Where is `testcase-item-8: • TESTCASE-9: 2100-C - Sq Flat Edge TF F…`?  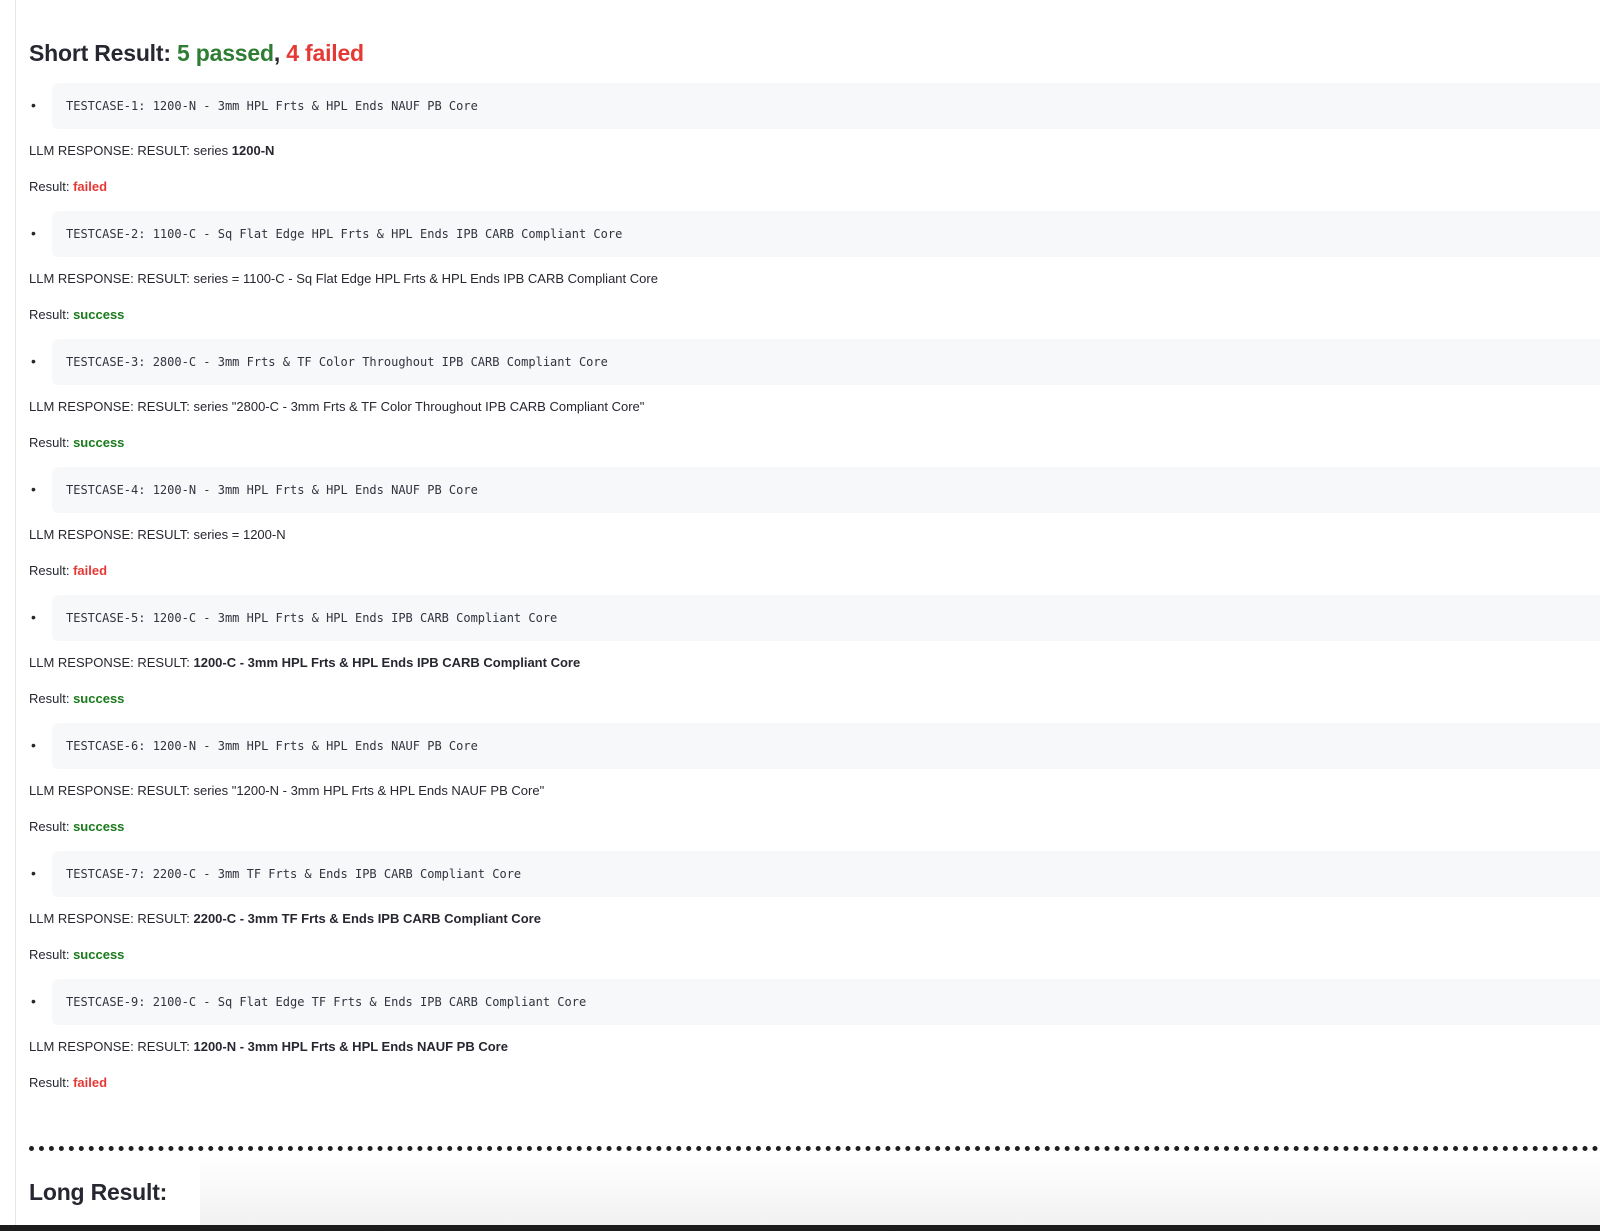 testcase-item-8: • TESTCASE-9: 2100-C - Sq Flat Edge TF F… is located at coordinates (814, 1034).